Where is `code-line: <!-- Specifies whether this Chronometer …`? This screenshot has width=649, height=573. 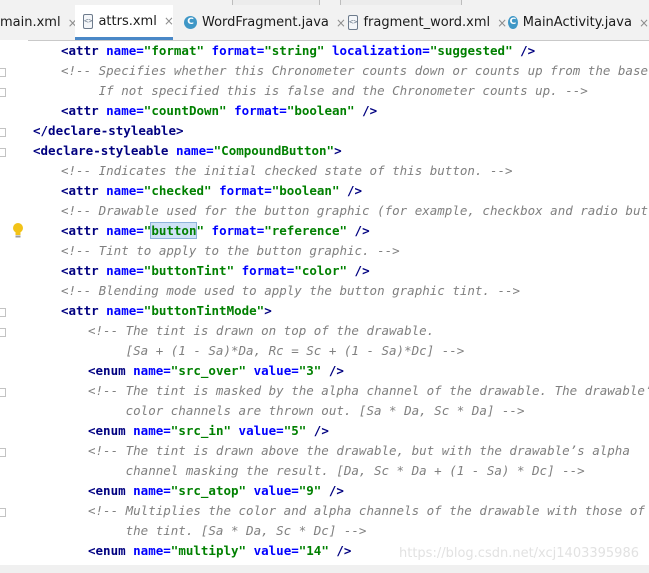
code-line: <!-- Specifies whether this Chronometer … is located at coordinates (355, 70).